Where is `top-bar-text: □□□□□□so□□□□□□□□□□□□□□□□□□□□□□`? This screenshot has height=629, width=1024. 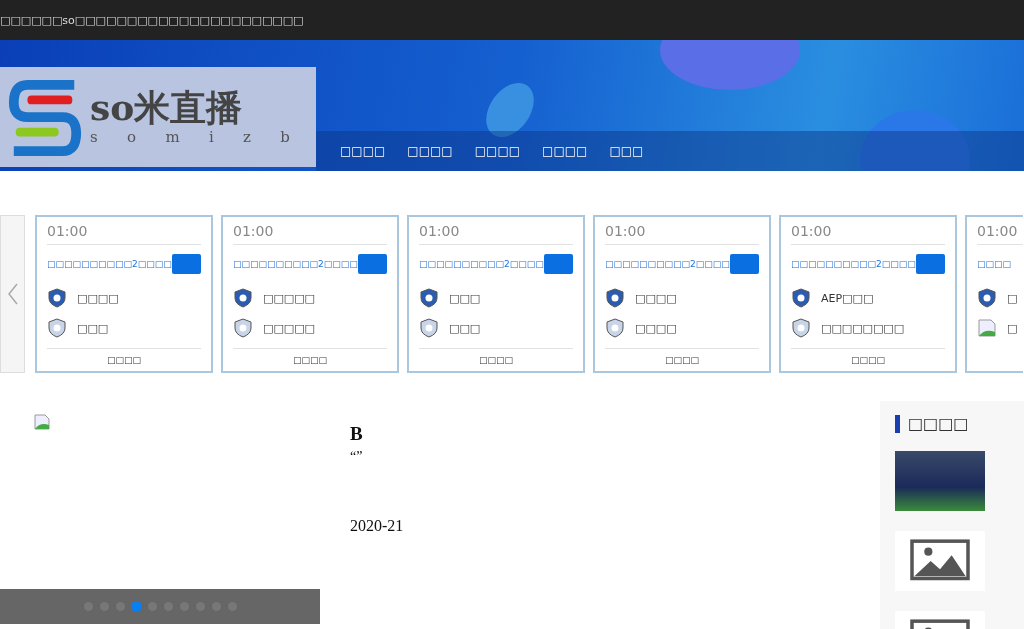 top-bar-text: □□□□□□so□□□□□□□□□□□□□□□□□□□□□□ is located at coordinates (152, 20).